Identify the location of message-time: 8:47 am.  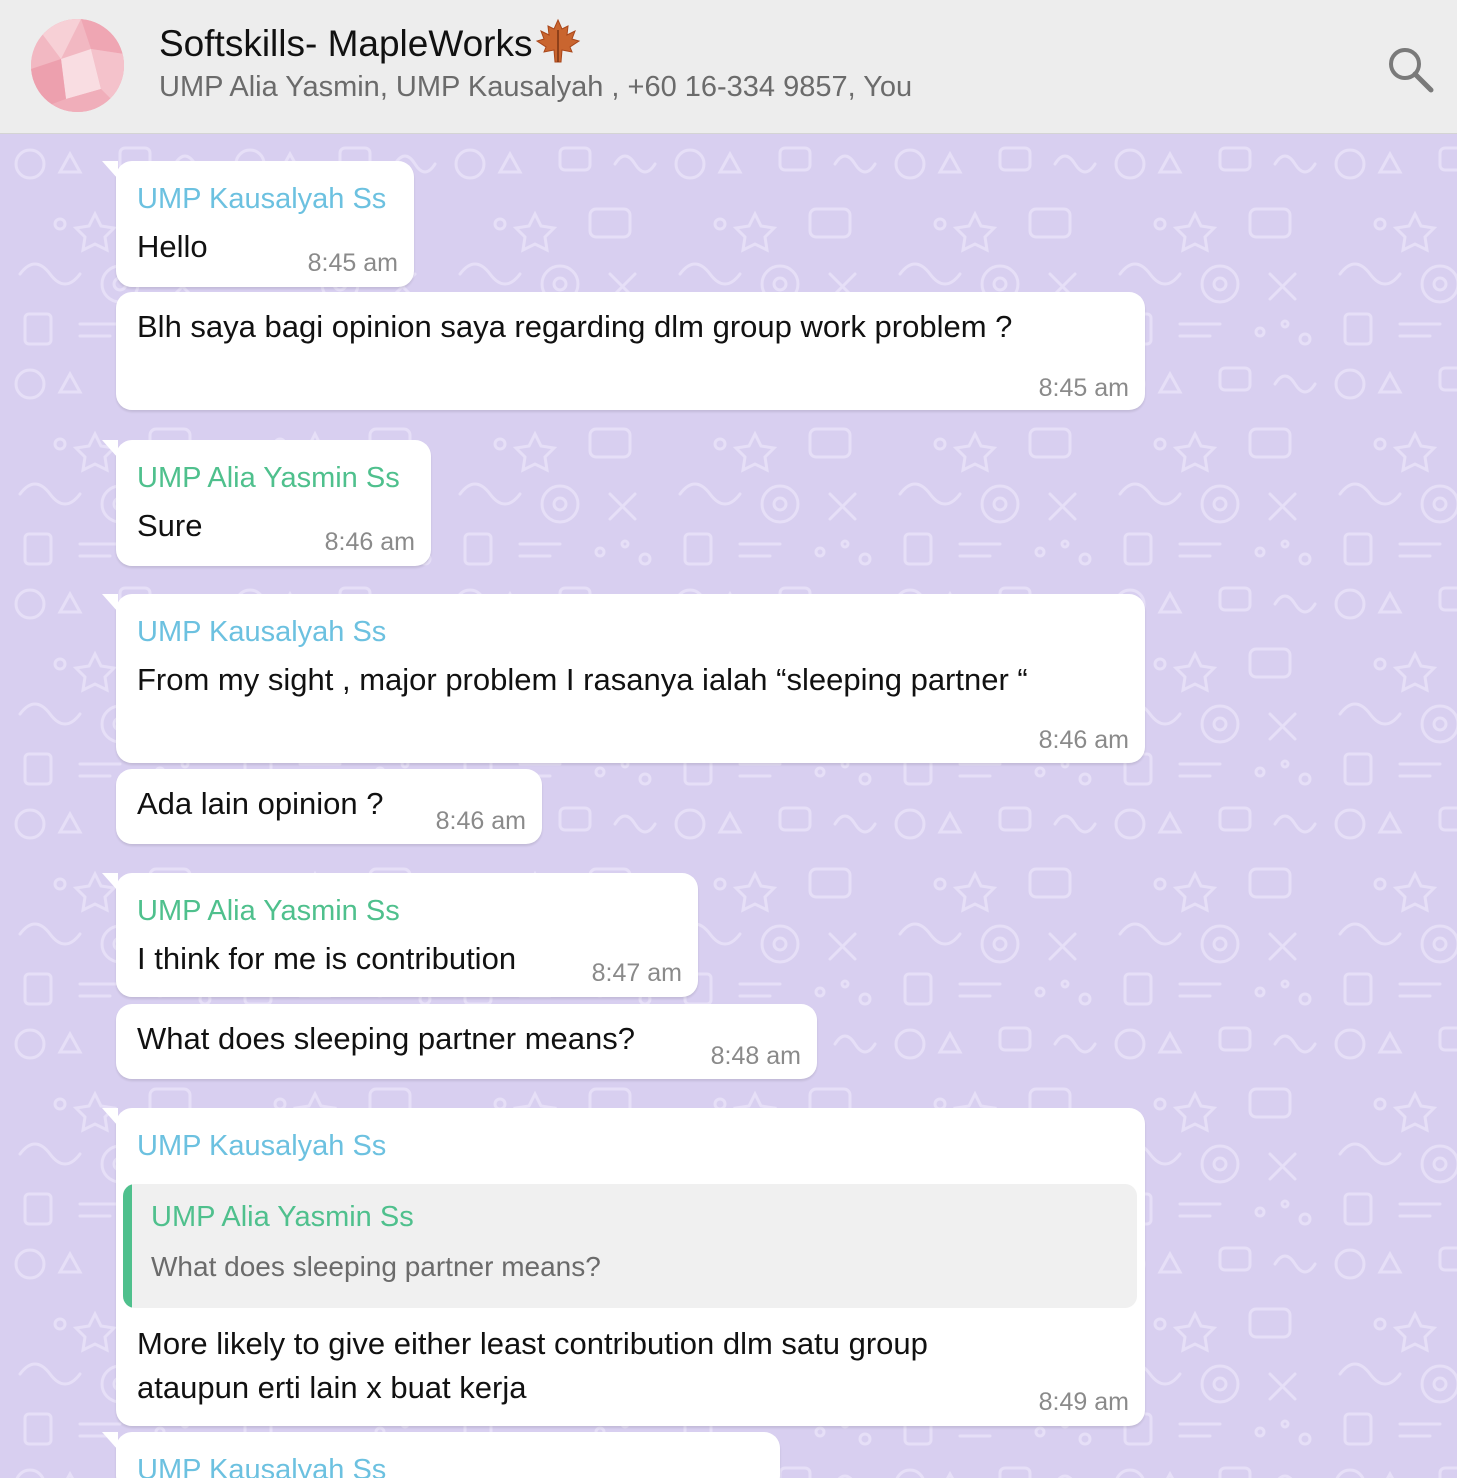
(636, 973).